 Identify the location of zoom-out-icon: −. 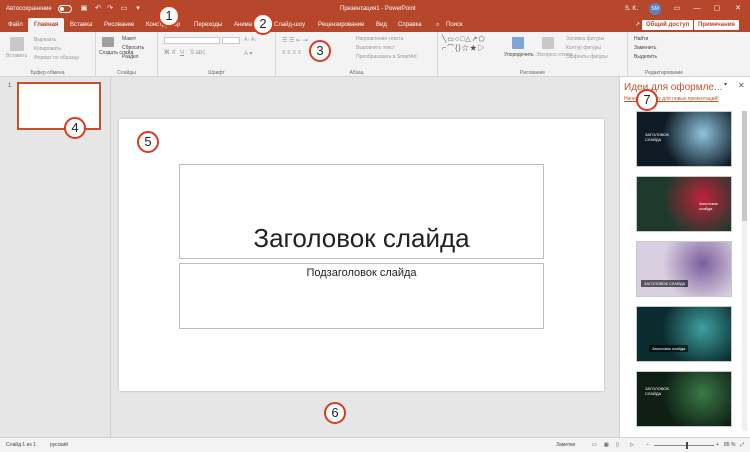
(647, 445).